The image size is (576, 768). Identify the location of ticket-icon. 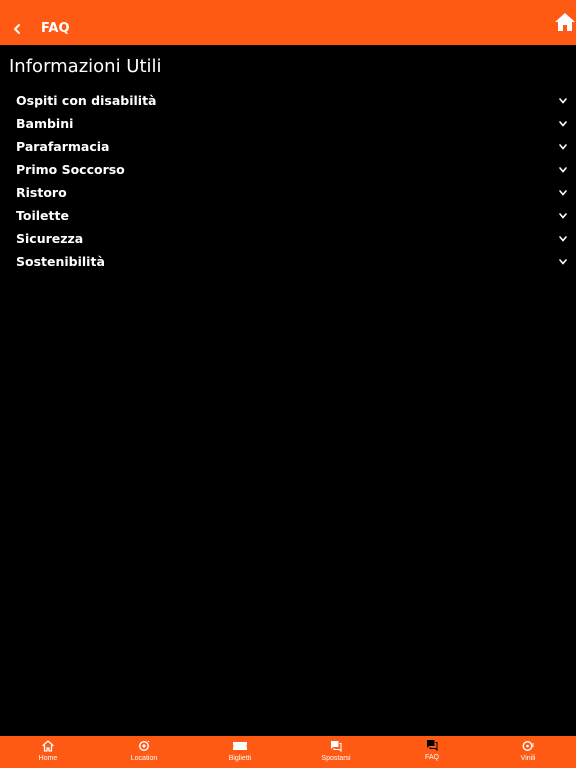
(240, 746).